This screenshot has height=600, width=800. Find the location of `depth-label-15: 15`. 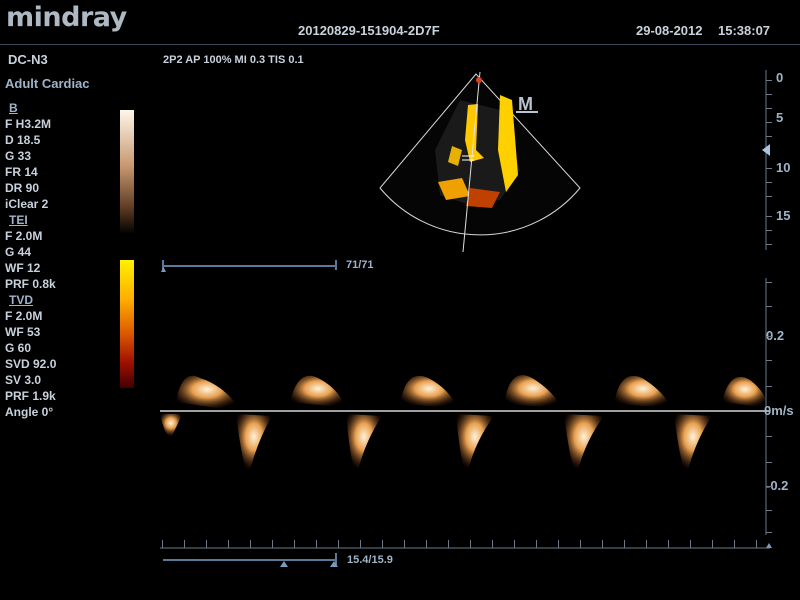

depth-label-15: 15 is located at coordinates (783, 215).